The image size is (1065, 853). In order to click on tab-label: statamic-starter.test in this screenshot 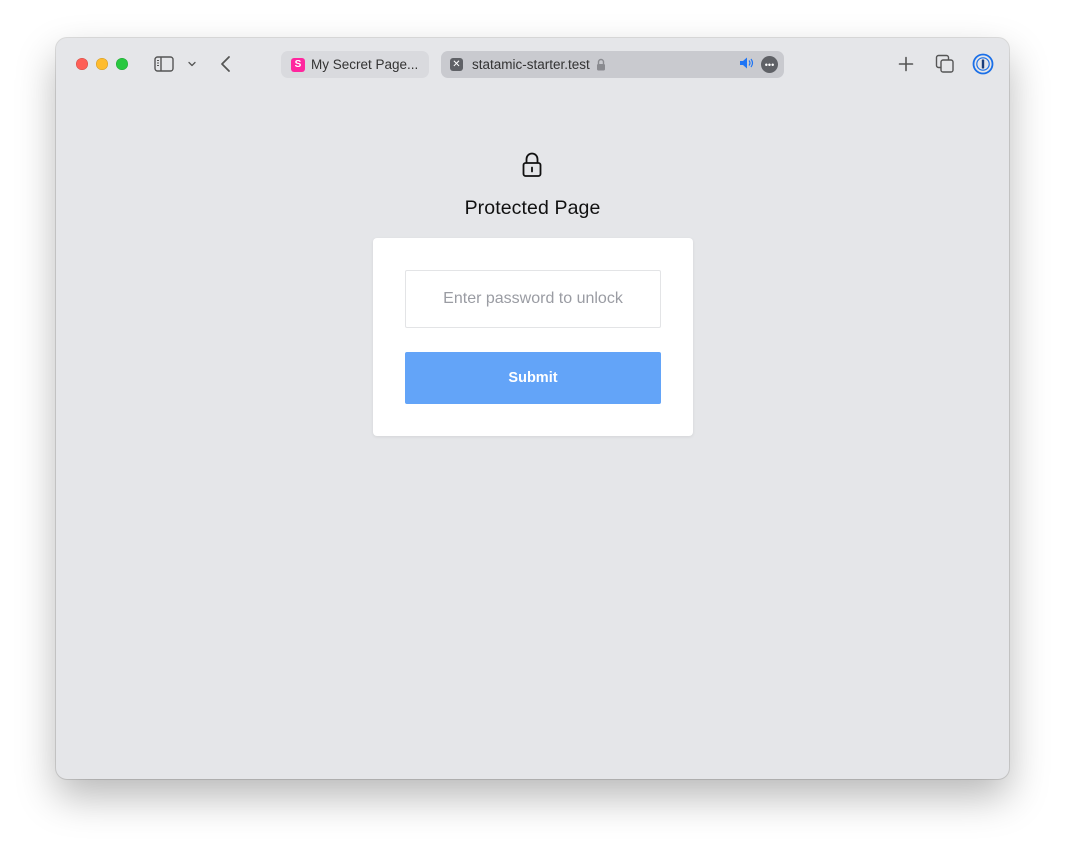, I will do `click(531, 64)`.